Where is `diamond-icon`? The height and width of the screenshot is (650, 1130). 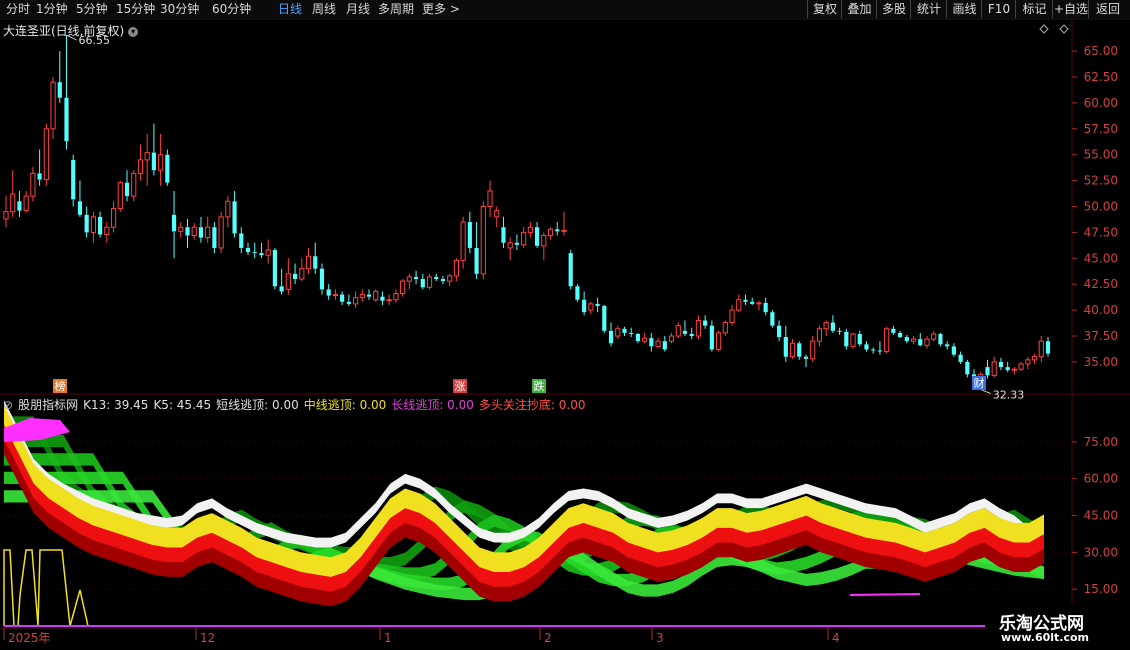
diamond-icon is located at coordinates (1064, 29).